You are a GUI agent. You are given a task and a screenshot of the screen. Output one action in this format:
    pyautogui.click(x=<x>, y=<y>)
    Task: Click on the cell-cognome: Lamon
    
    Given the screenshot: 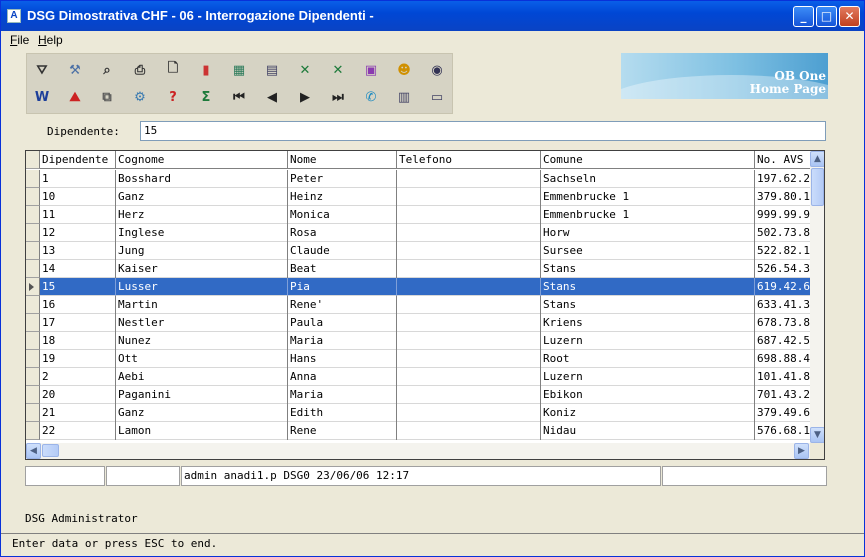 What is the action you would take?
    pyautogui.click(x=202, y=431)
    